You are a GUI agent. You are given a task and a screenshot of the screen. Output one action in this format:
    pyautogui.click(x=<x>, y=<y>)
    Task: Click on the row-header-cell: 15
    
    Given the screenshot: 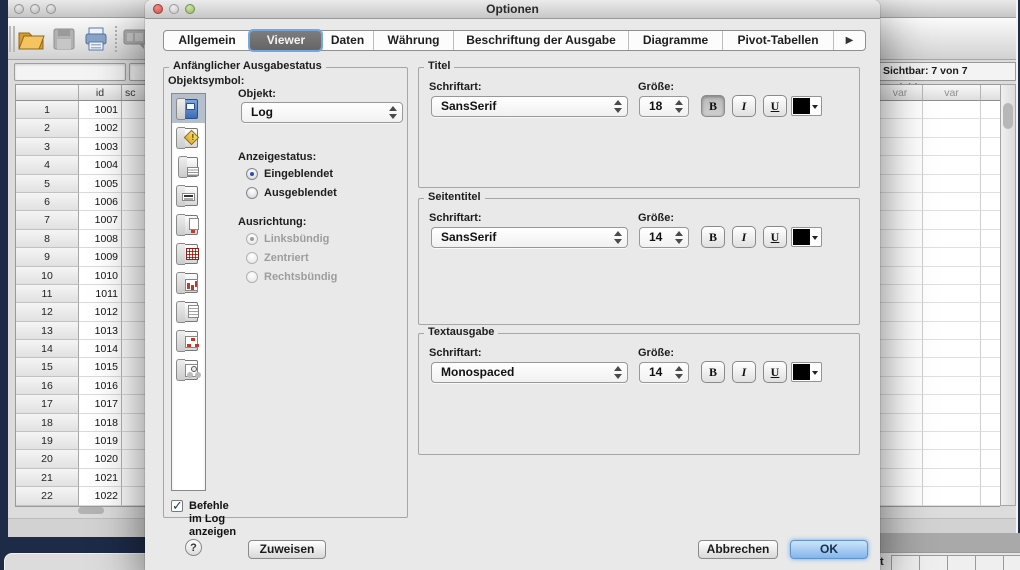 What is the action you would take?
    pyautogui.click(x=47, y=367)
    